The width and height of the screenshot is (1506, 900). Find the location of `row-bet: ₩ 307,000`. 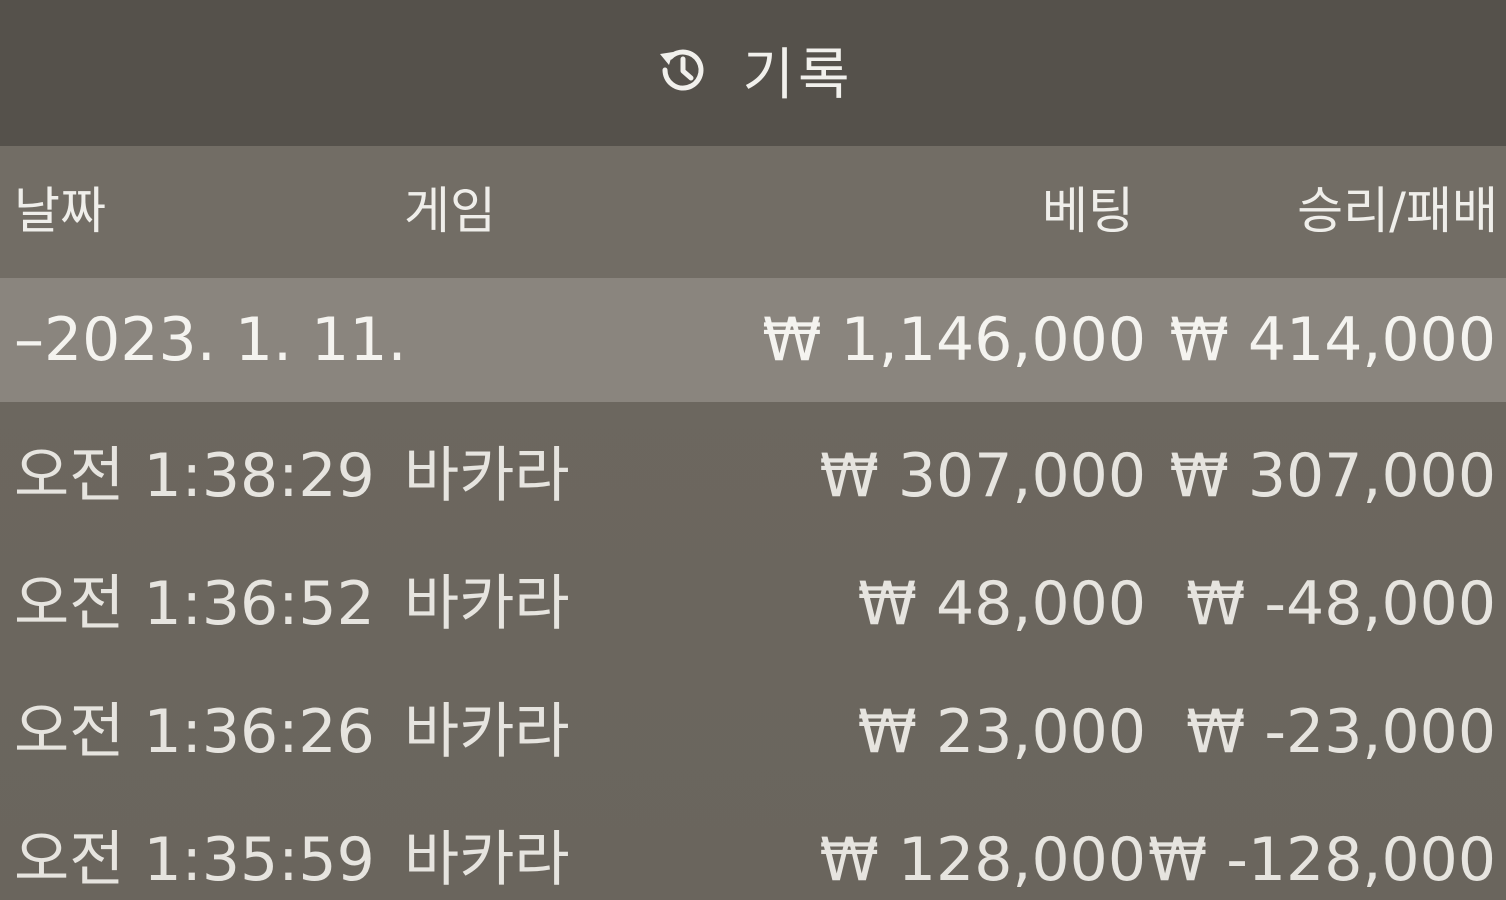

row-bet: ₩ 307,000 is located at coordinates (982, 476).